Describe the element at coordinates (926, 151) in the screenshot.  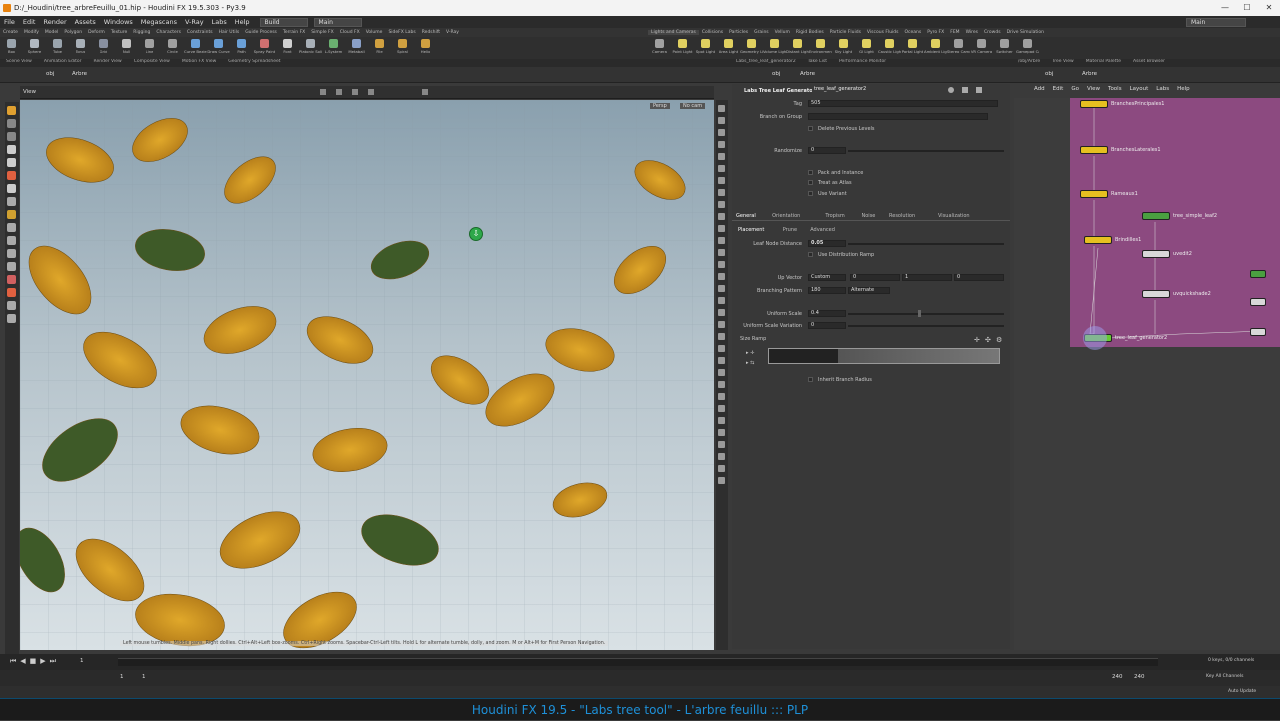
I see `randomize-slider` at that location.